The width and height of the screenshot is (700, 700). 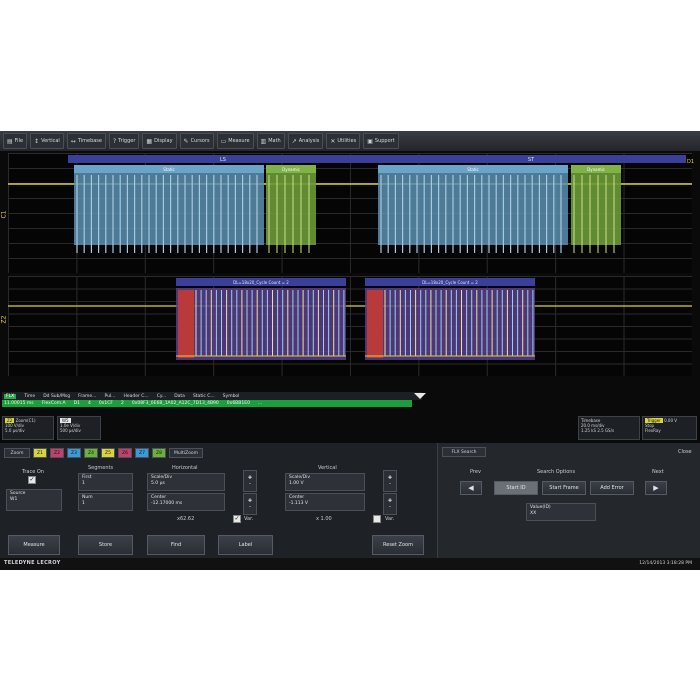 I want to click on vertical-var-checkbox, so click(x=377, y=519).